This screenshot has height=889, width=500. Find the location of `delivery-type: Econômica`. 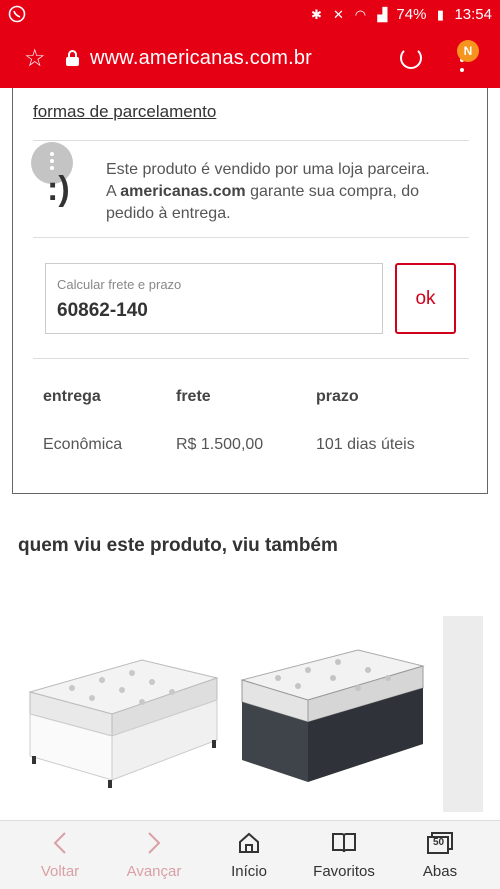

delivery-type: Econômica is located at coordinates (83, 444).